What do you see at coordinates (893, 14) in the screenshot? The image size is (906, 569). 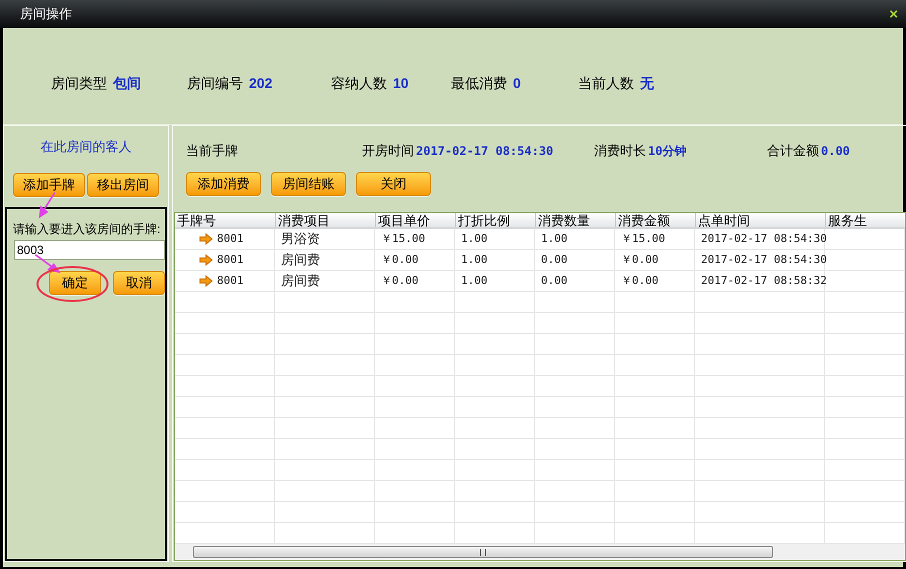 I see `close-button: ×` at bounding box center [893, 14].